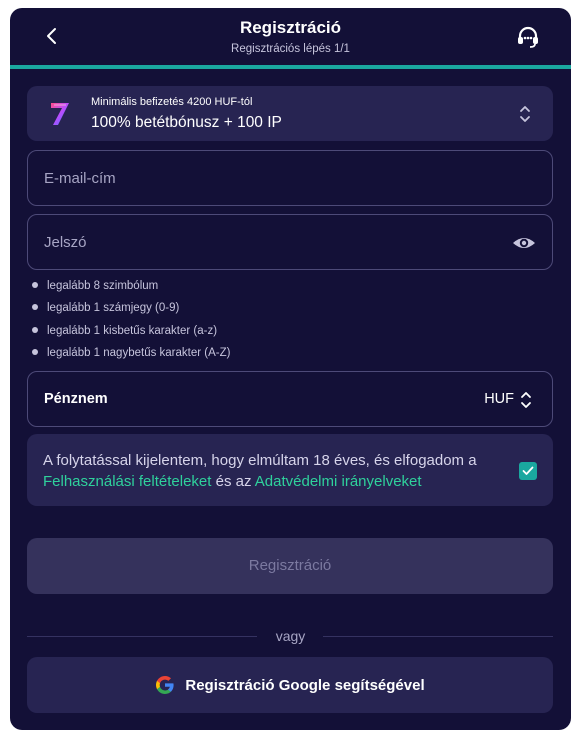  I want to click on bonus-offer-text: 100% betétbónusz + 100 IP, so click(186, 122).